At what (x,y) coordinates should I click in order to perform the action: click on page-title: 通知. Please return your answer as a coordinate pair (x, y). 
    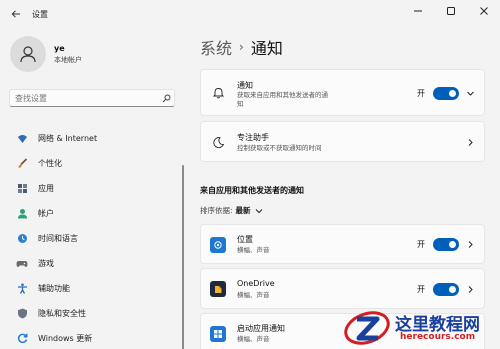
    Looking at the image, I should click on (266, 48).